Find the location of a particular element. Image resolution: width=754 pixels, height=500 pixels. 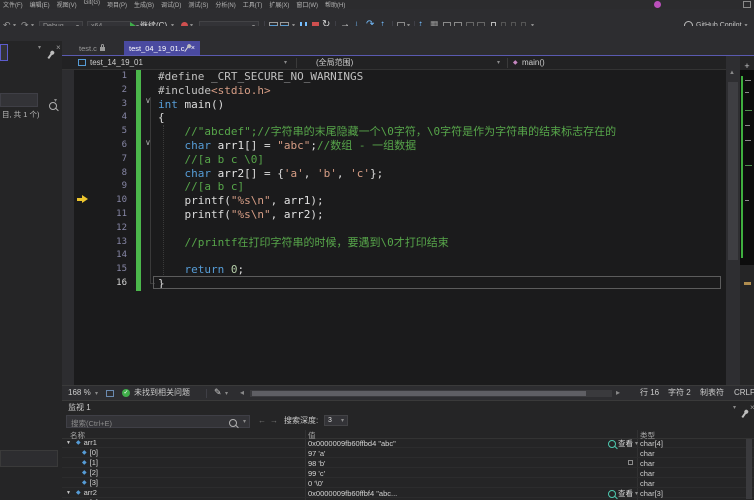

menu-item-F: 文件(F) is located at coordinates (13, 4).